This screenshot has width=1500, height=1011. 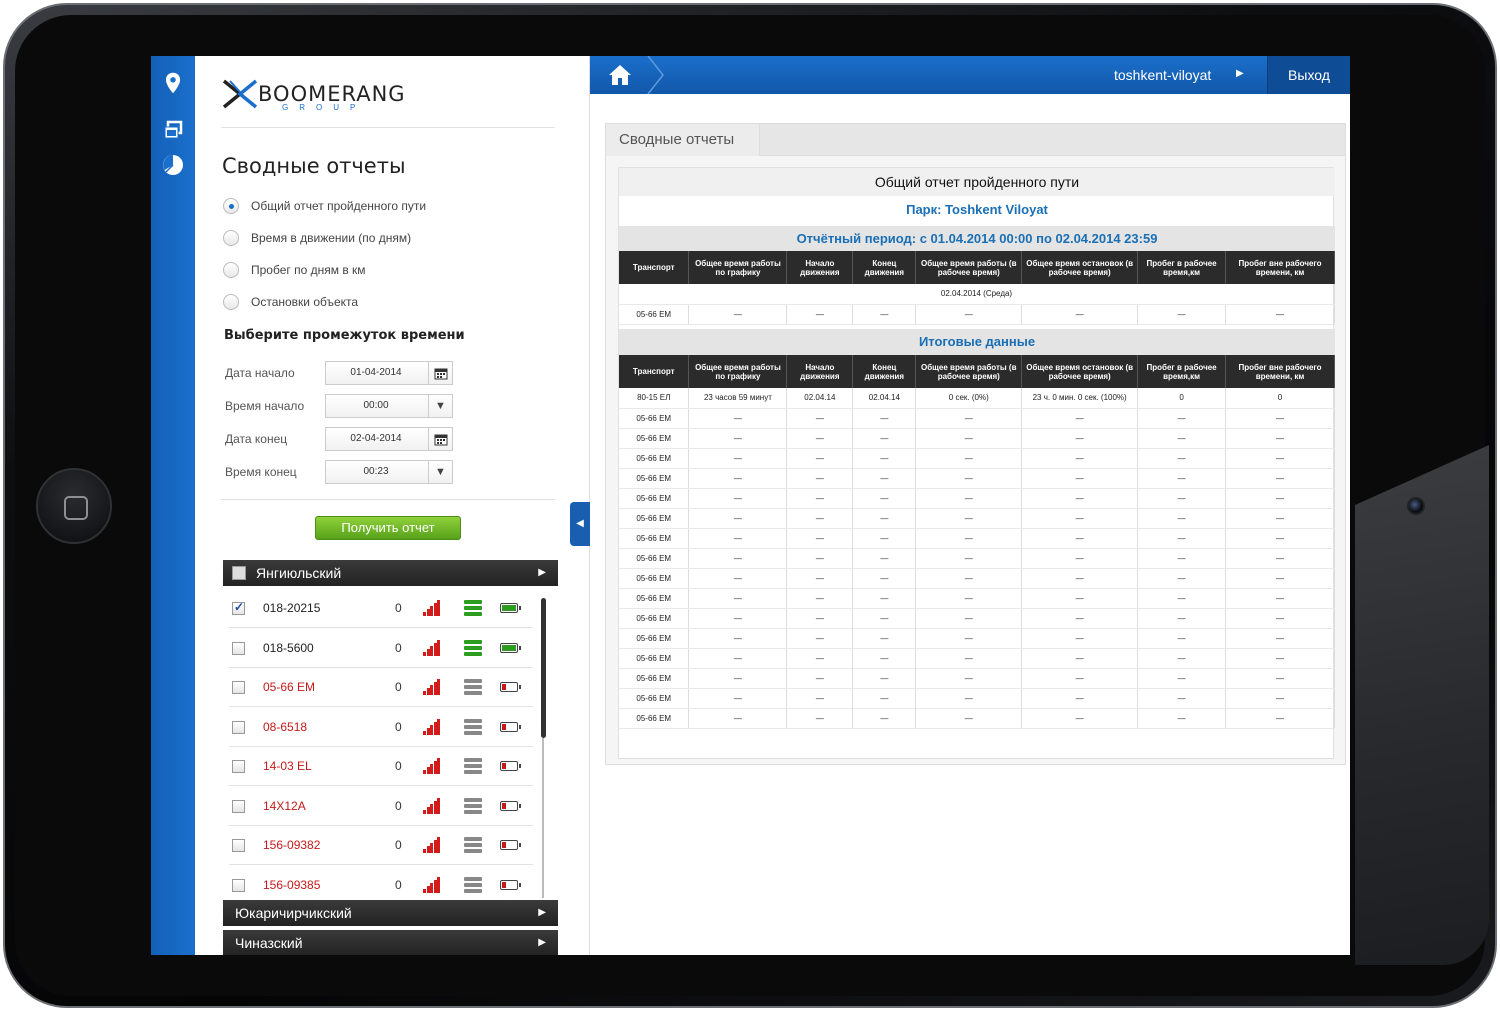 What do you see at coordinates (1162, 75) in the screenshot?
I see `user-name: toshkent-viloyat` at bounding box center [1162, 75].